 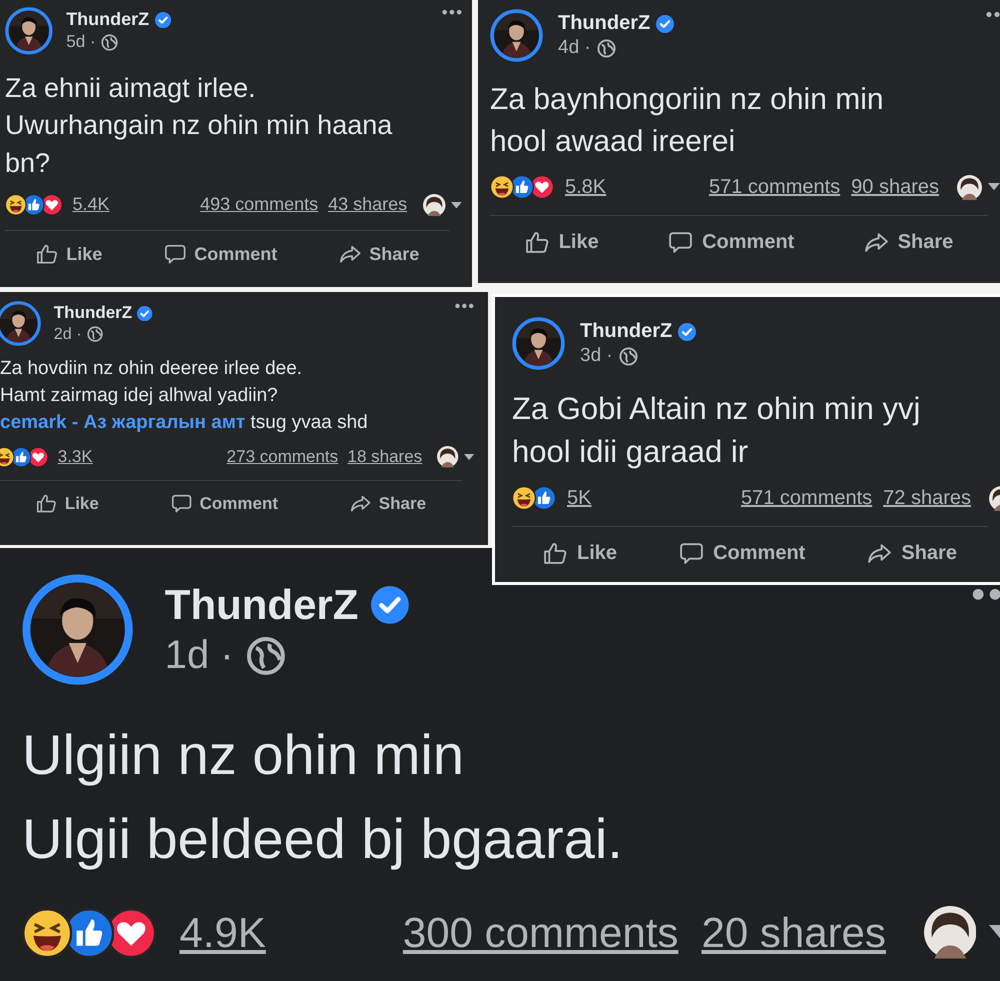 I want to click on reaction-count: 5.8K, so click(x=585, y=187).